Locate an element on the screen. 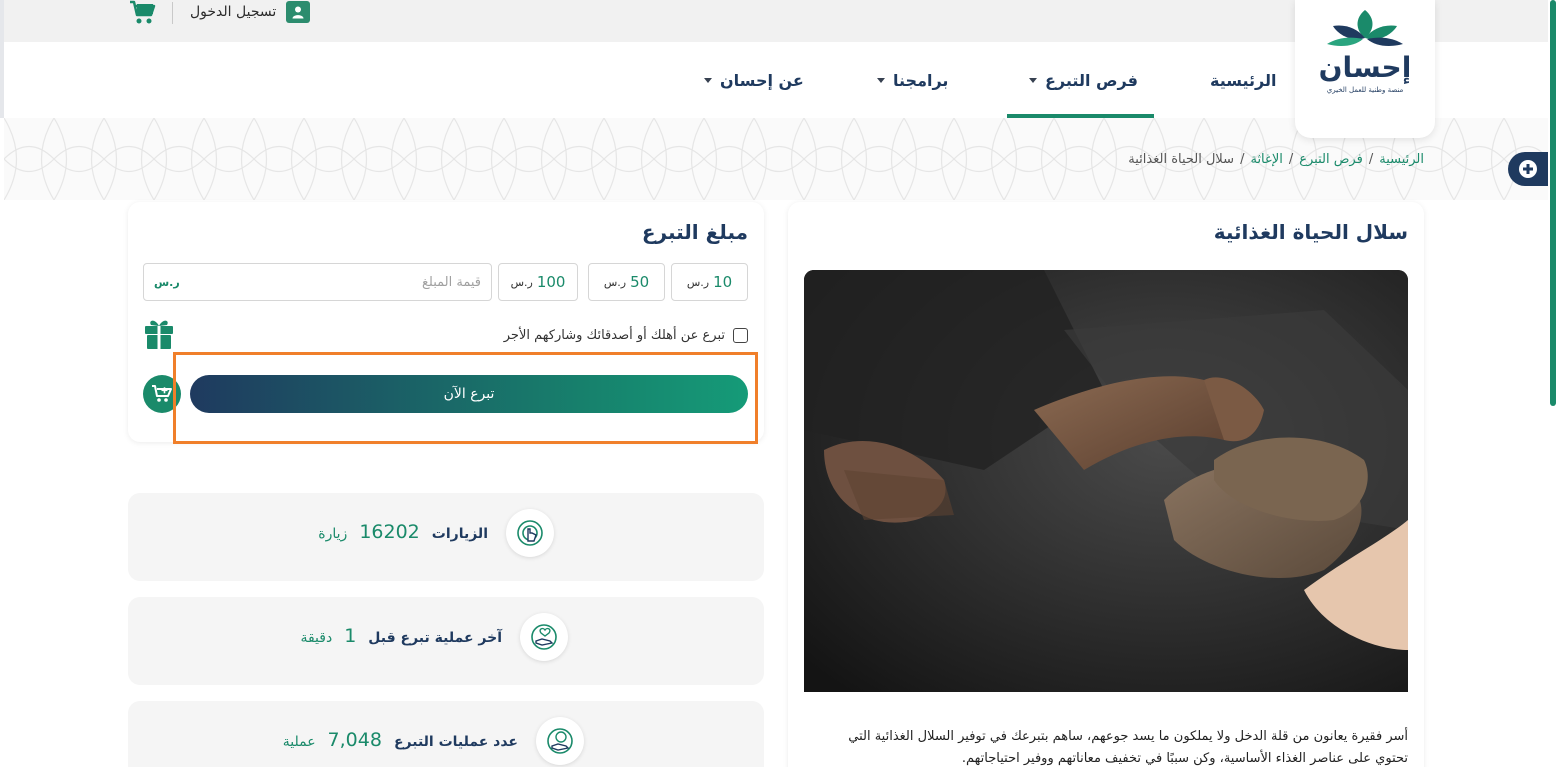 The height and width of the screenshot is (767, 1560). stat-unit: دقيقة is located at coordinates (316, 638).